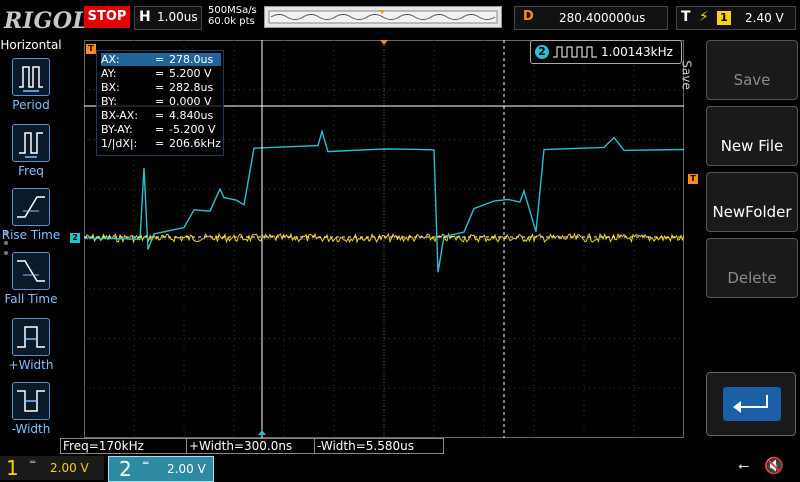  Describe the element at coordinates (156, 73) in the screenshot. I see `cursor-row: AY: = 5.200 V` at that location.